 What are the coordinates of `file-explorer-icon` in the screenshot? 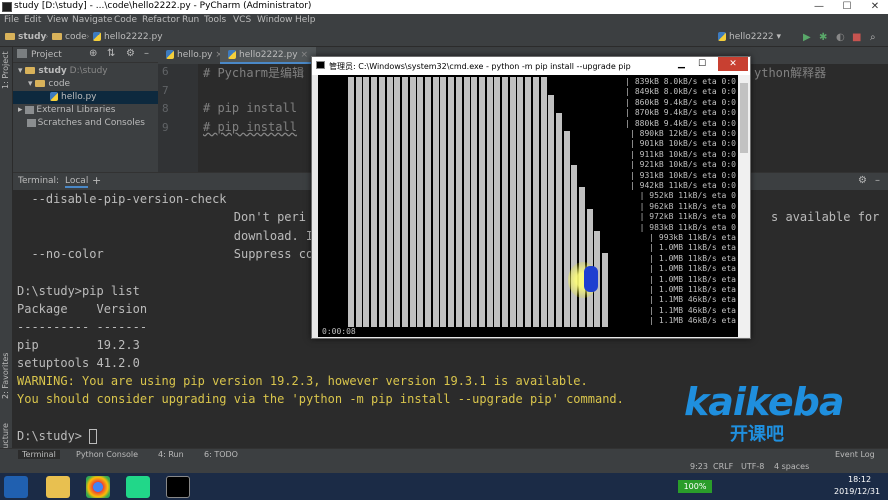 It's located at (58, 487).